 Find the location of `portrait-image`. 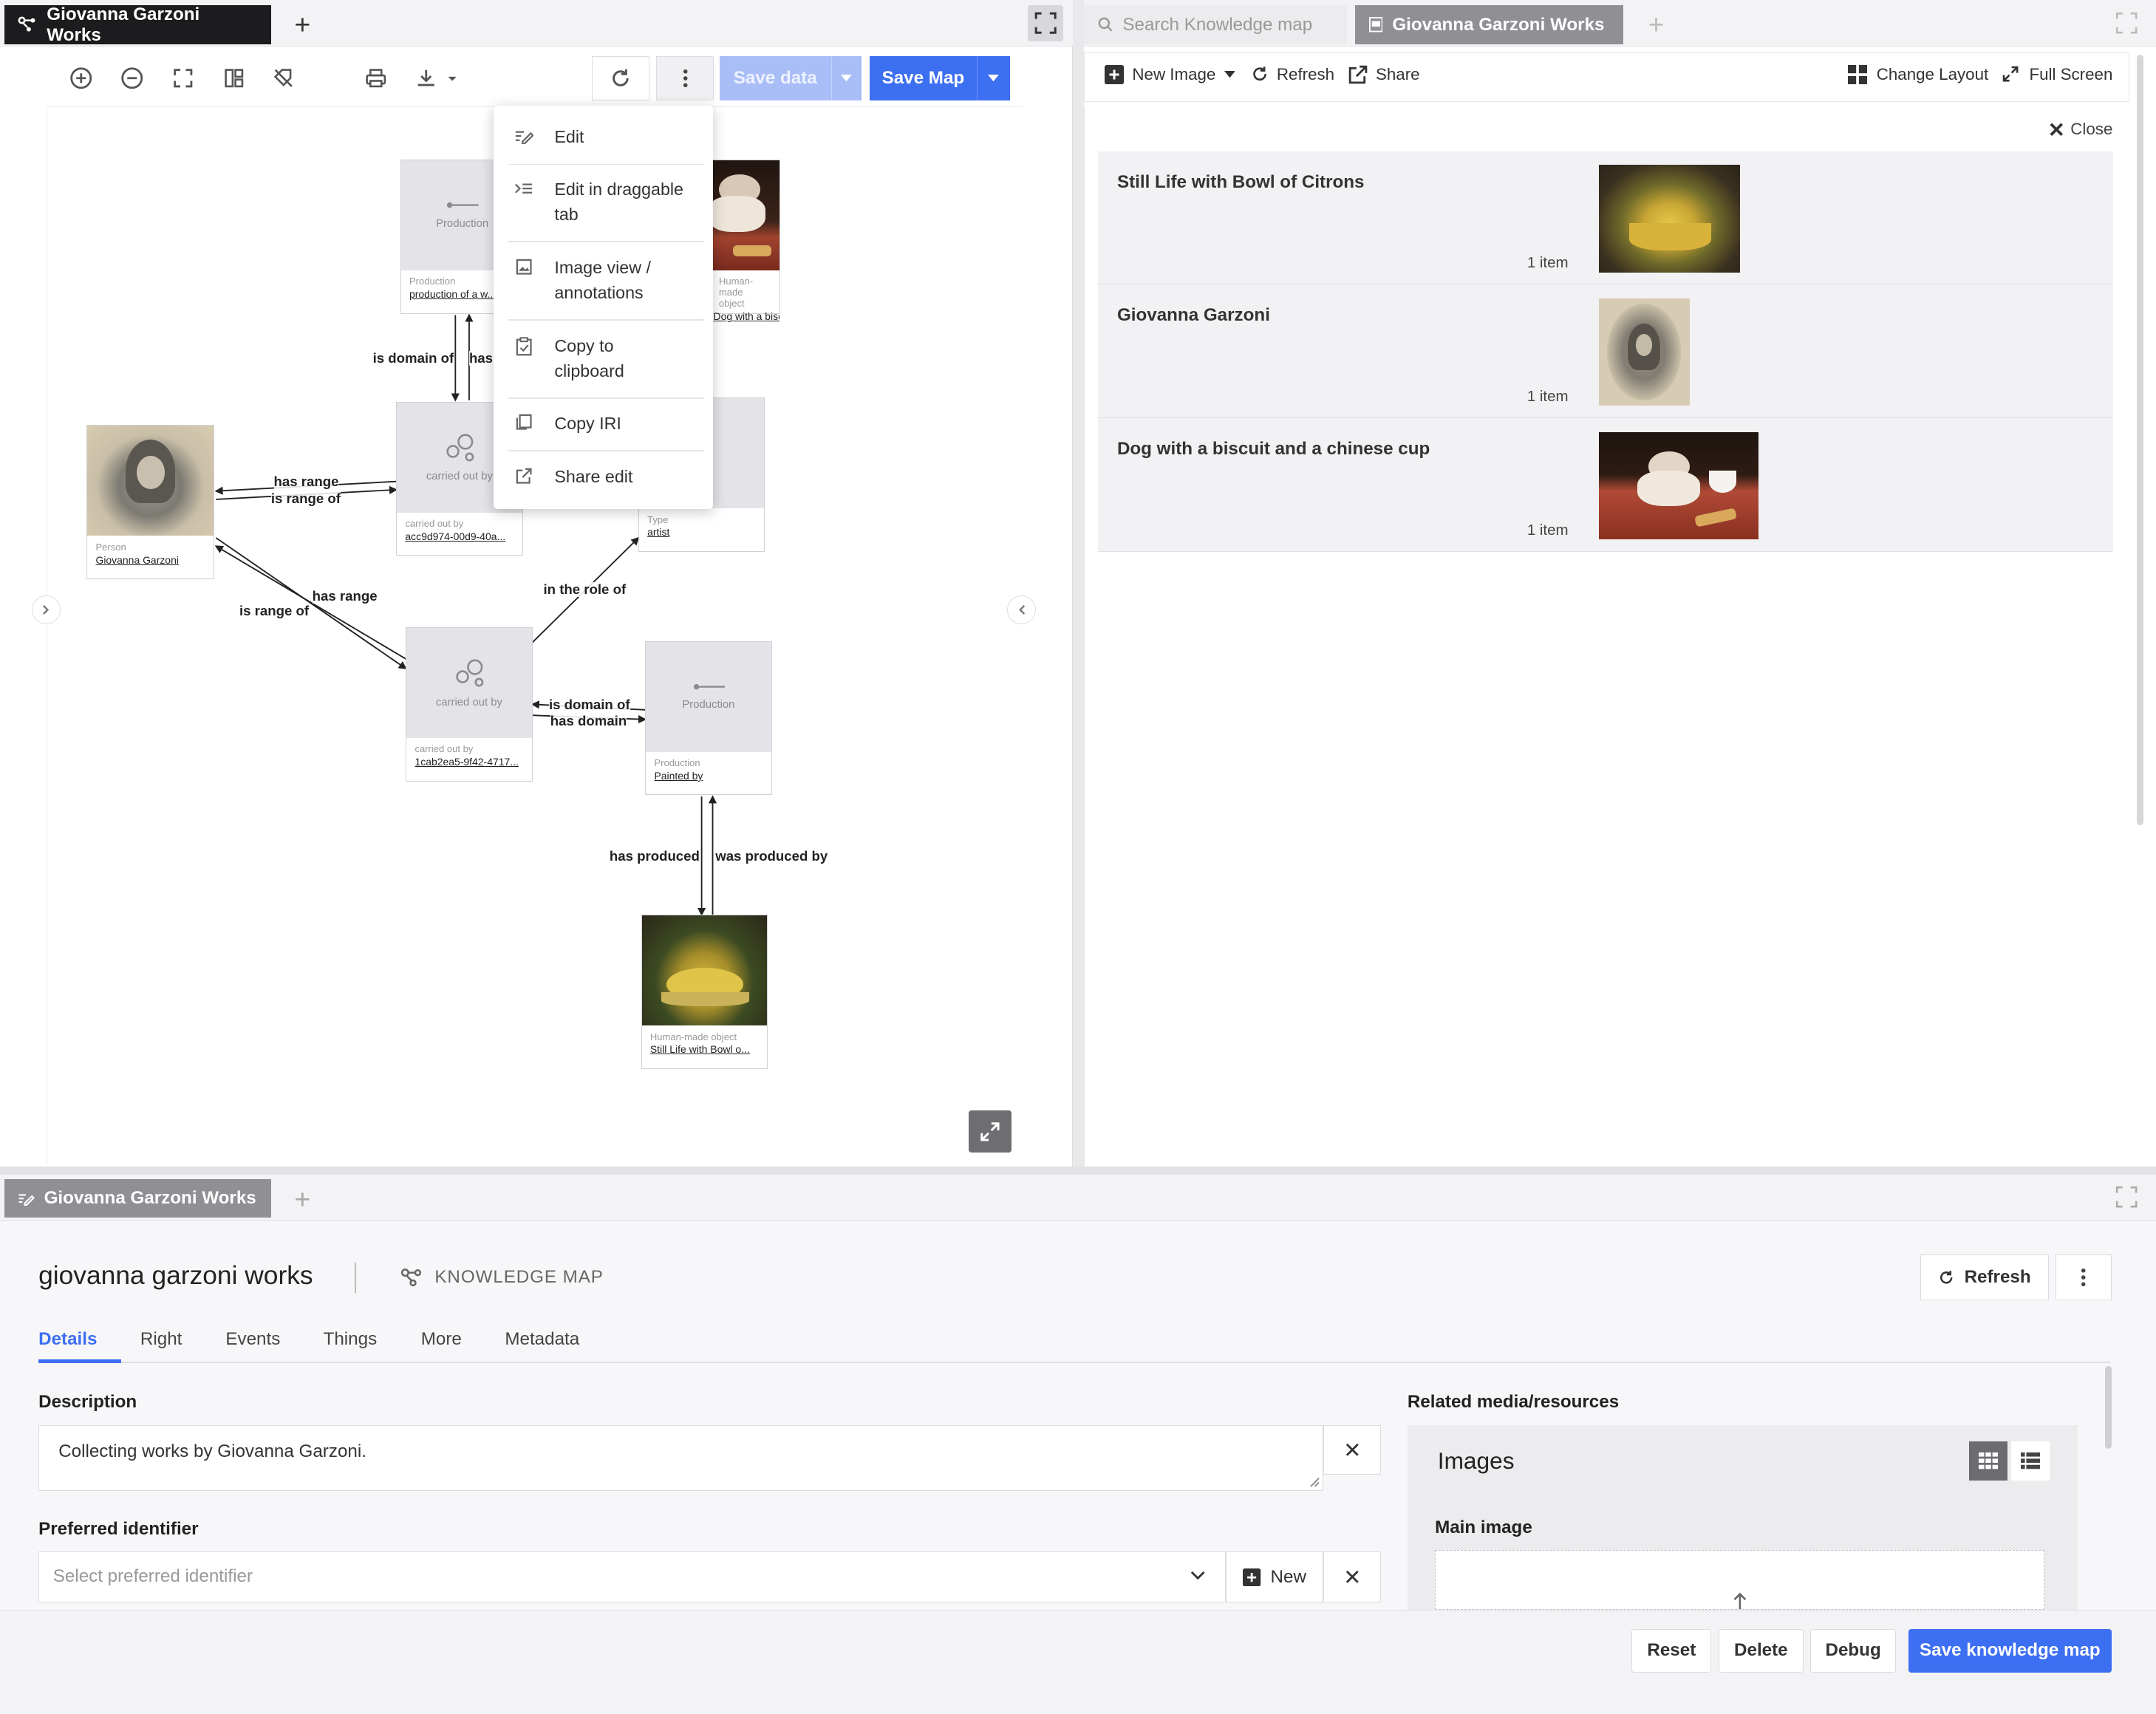

portrait-image is located at coordinates (1644, 352).